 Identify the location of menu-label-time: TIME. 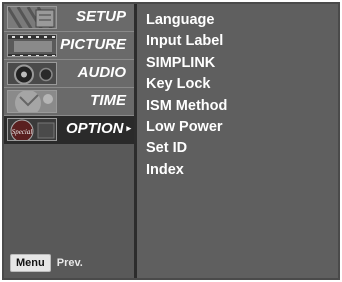
(108, 100).